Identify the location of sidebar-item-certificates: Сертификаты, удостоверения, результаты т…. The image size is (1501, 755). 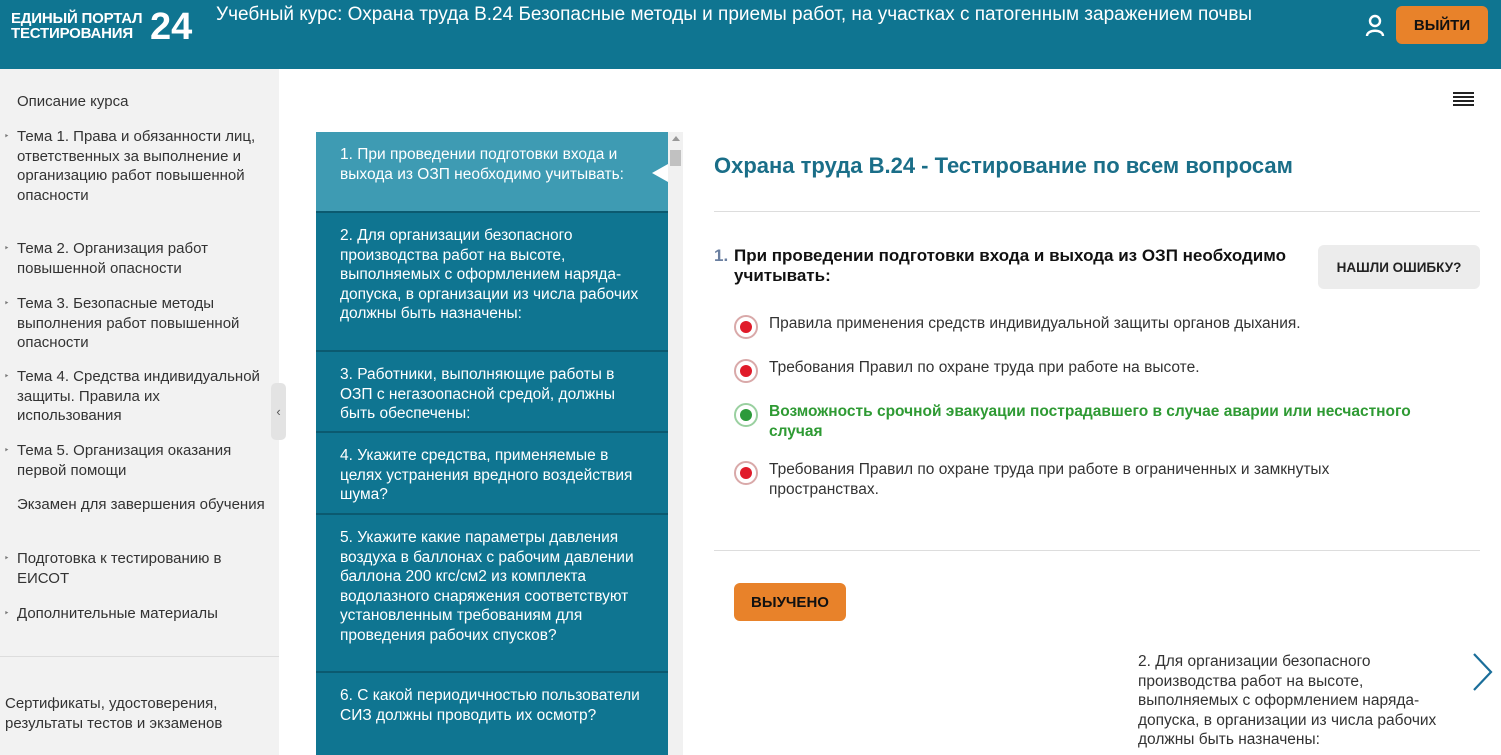
(135, 713).